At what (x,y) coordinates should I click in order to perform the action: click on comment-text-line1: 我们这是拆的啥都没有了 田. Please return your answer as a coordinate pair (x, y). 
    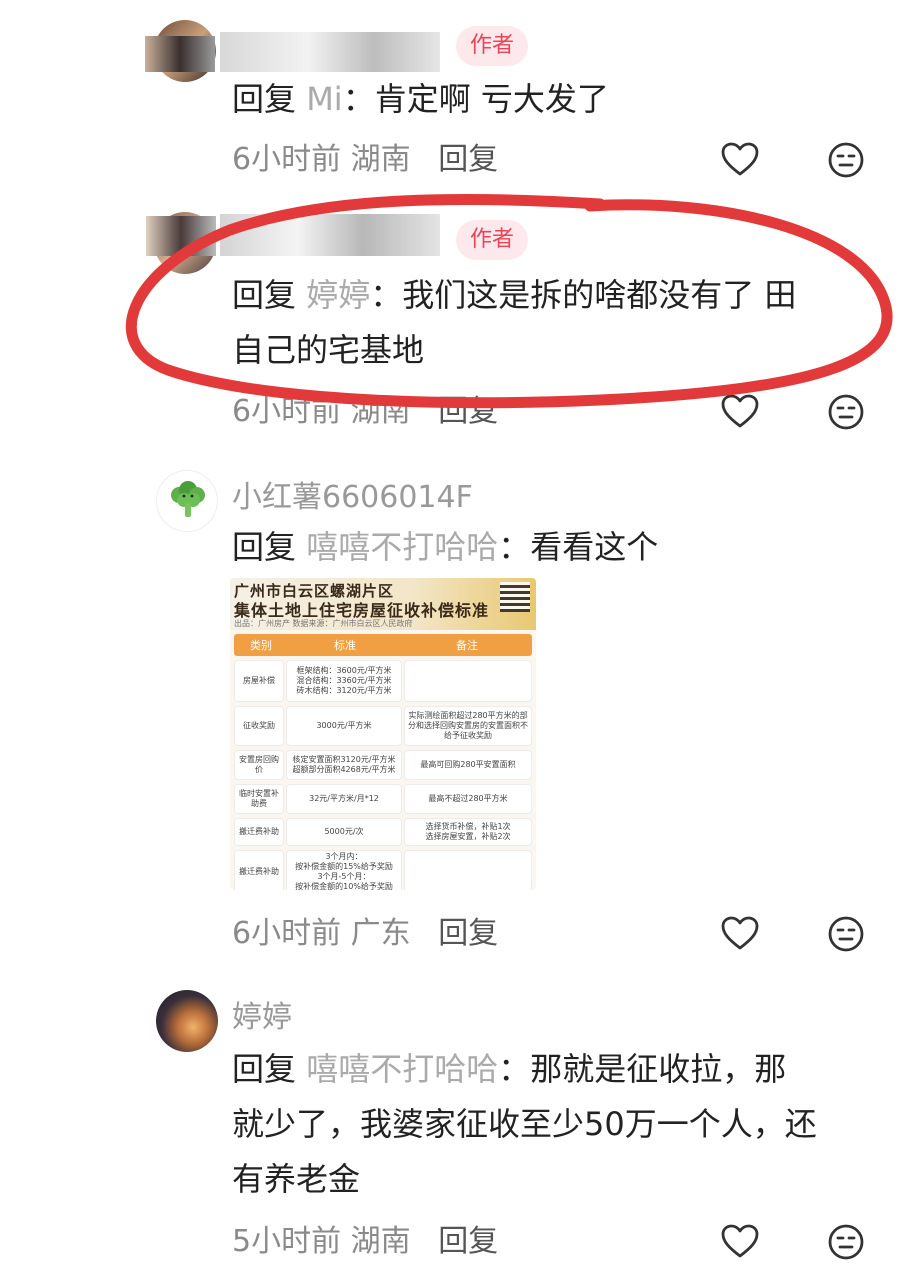
    Looking at the image, I should click on (599, 295).